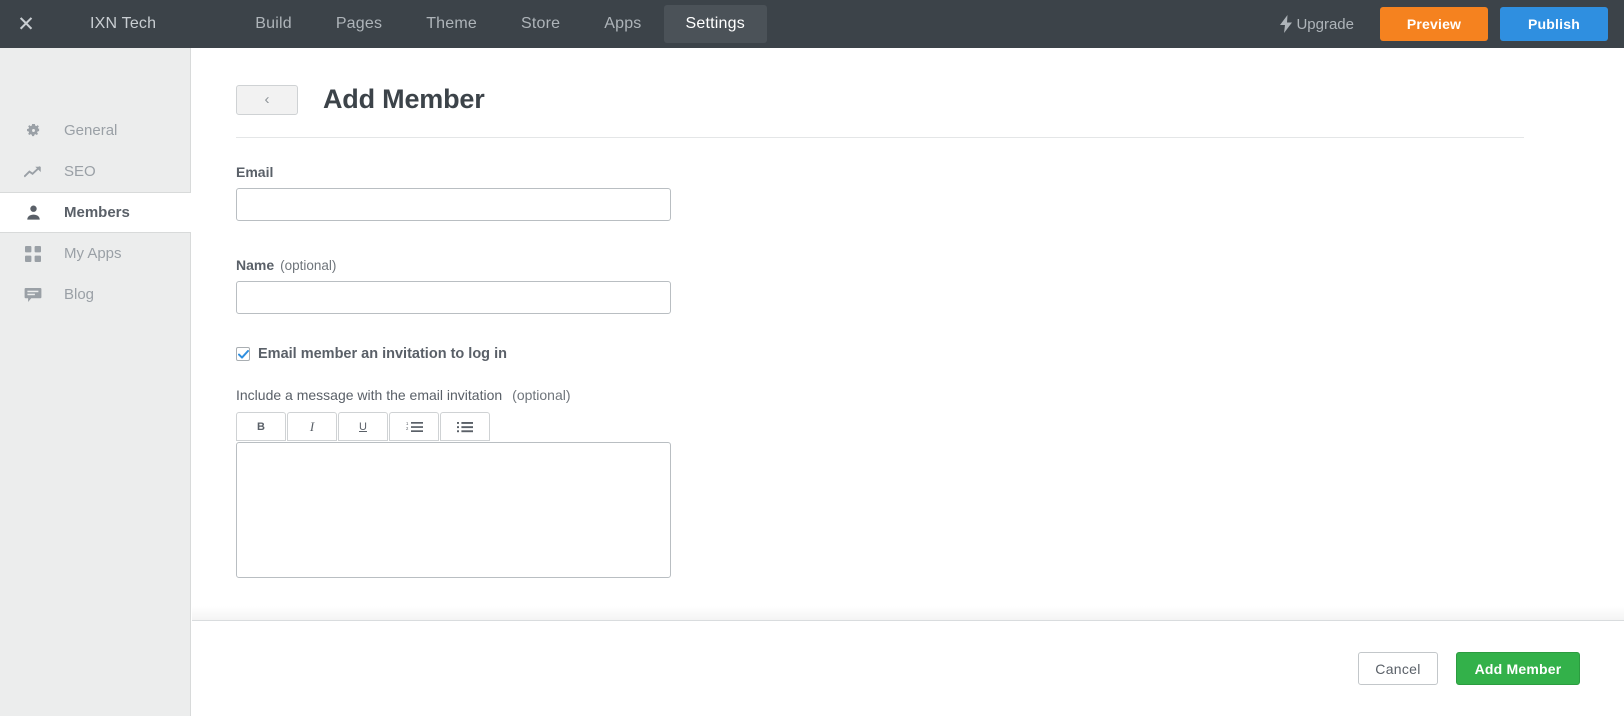 The image size is (1624, 716). What do you see at coordinates (930, 285) in the screenshot?
I see `name-field-group: Name (optional)` at bounding box center [930, 285].